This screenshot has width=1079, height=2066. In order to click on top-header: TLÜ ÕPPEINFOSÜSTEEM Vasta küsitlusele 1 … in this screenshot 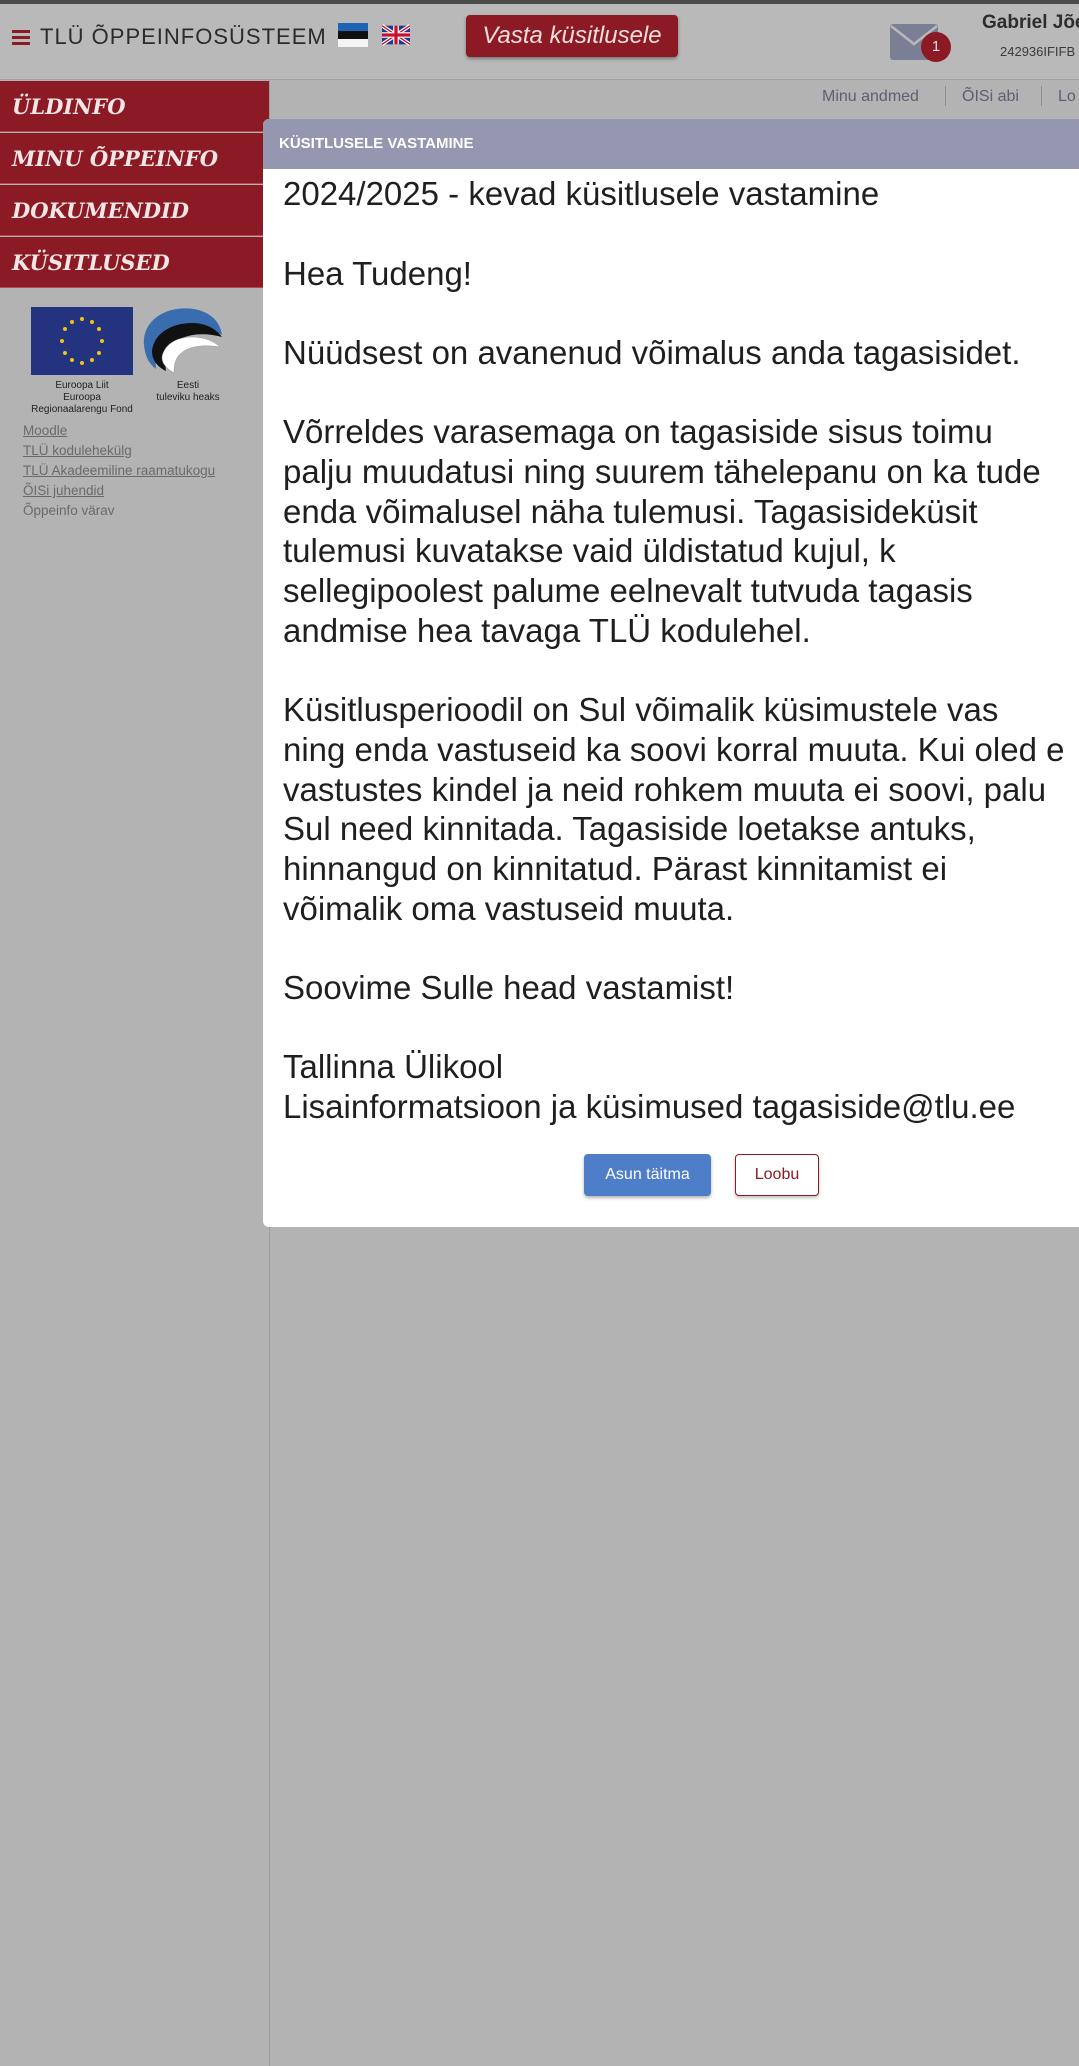, I will do `click(539, 42)`.